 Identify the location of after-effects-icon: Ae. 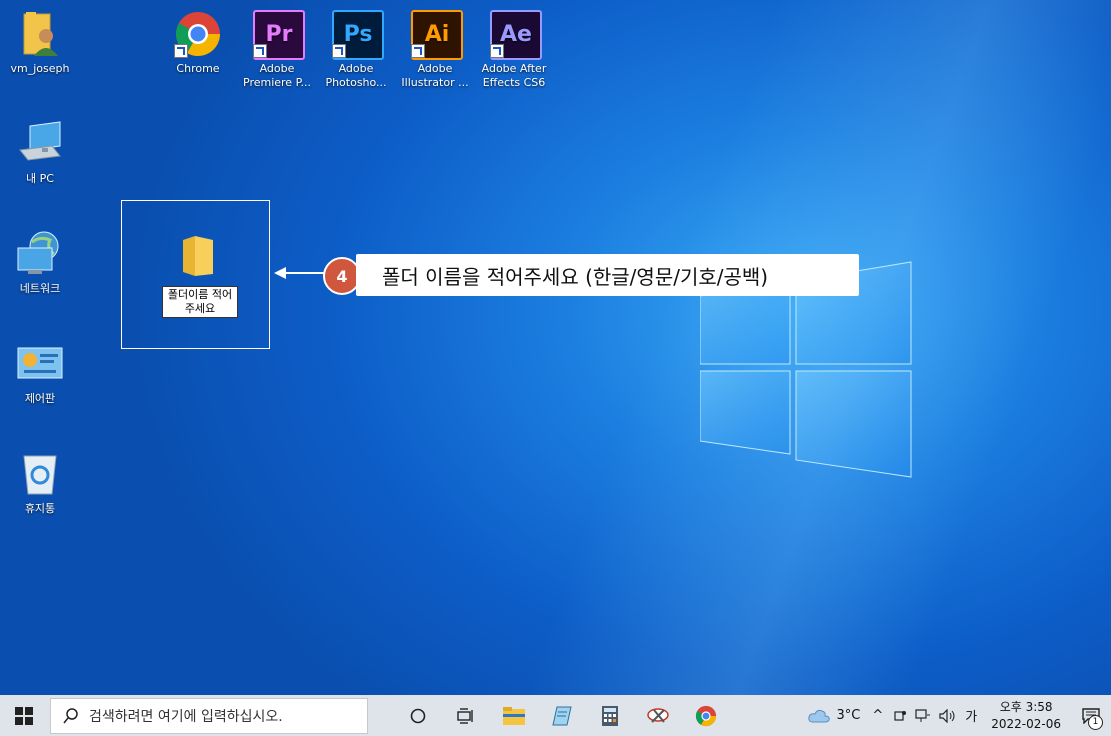
(516, 35).